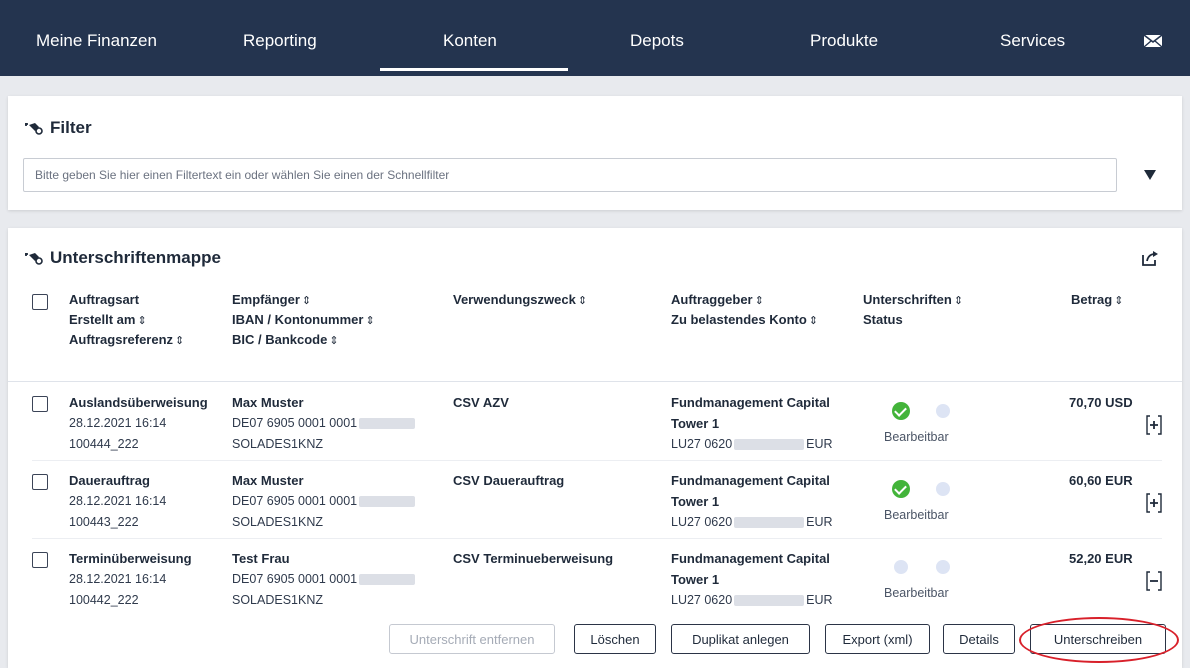 The height and width of the screenshot is (668, 1190). I want to click on list-title: Unterschriftenmappe, so click(122, 258).